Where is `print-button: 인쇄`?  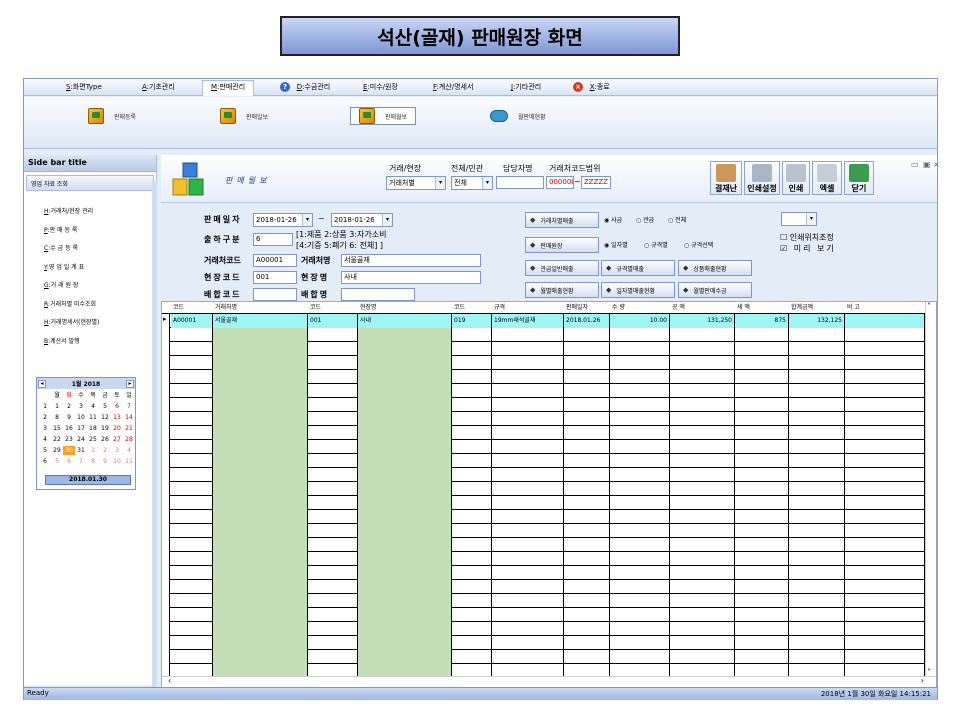 print-button: 인쇄 is located at coordinates (796, 178).